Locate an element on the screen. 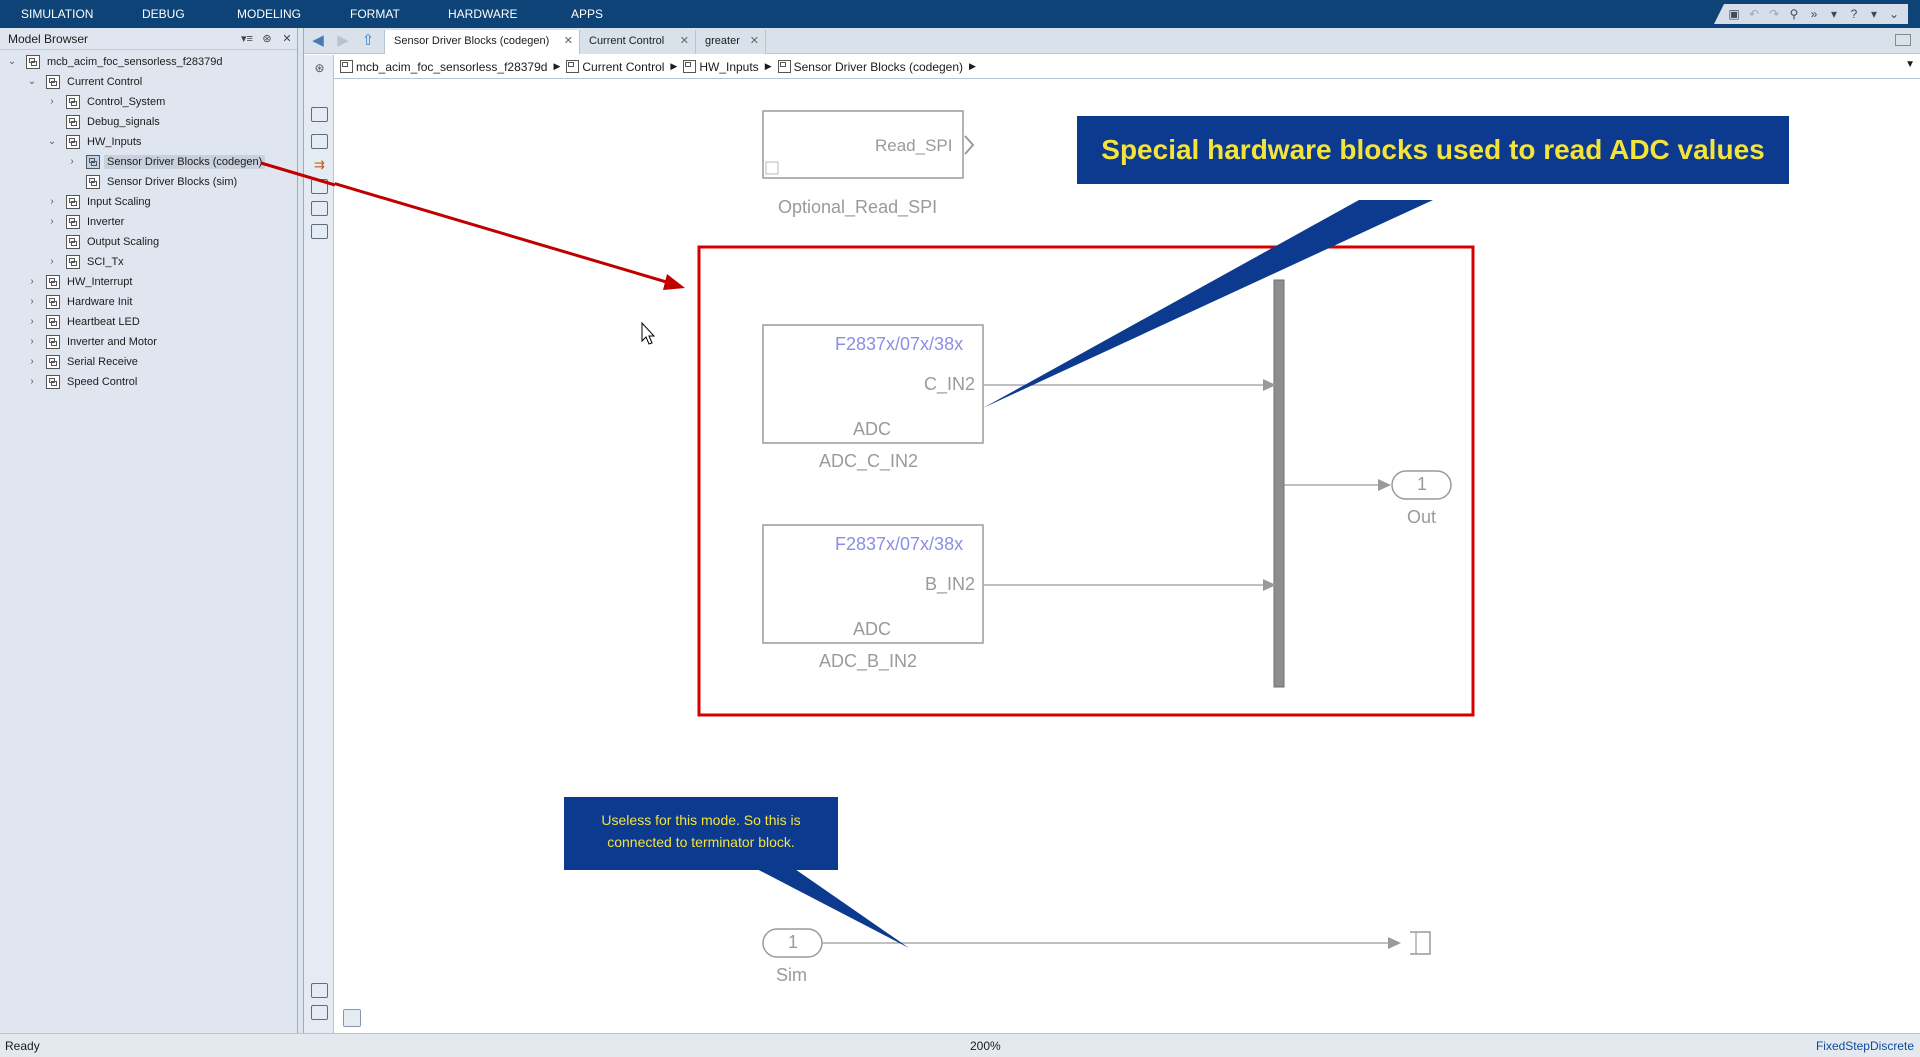 This screenshot has height=1057, width=1920. pointer-arrowhead is located at coordinates (674, 282).